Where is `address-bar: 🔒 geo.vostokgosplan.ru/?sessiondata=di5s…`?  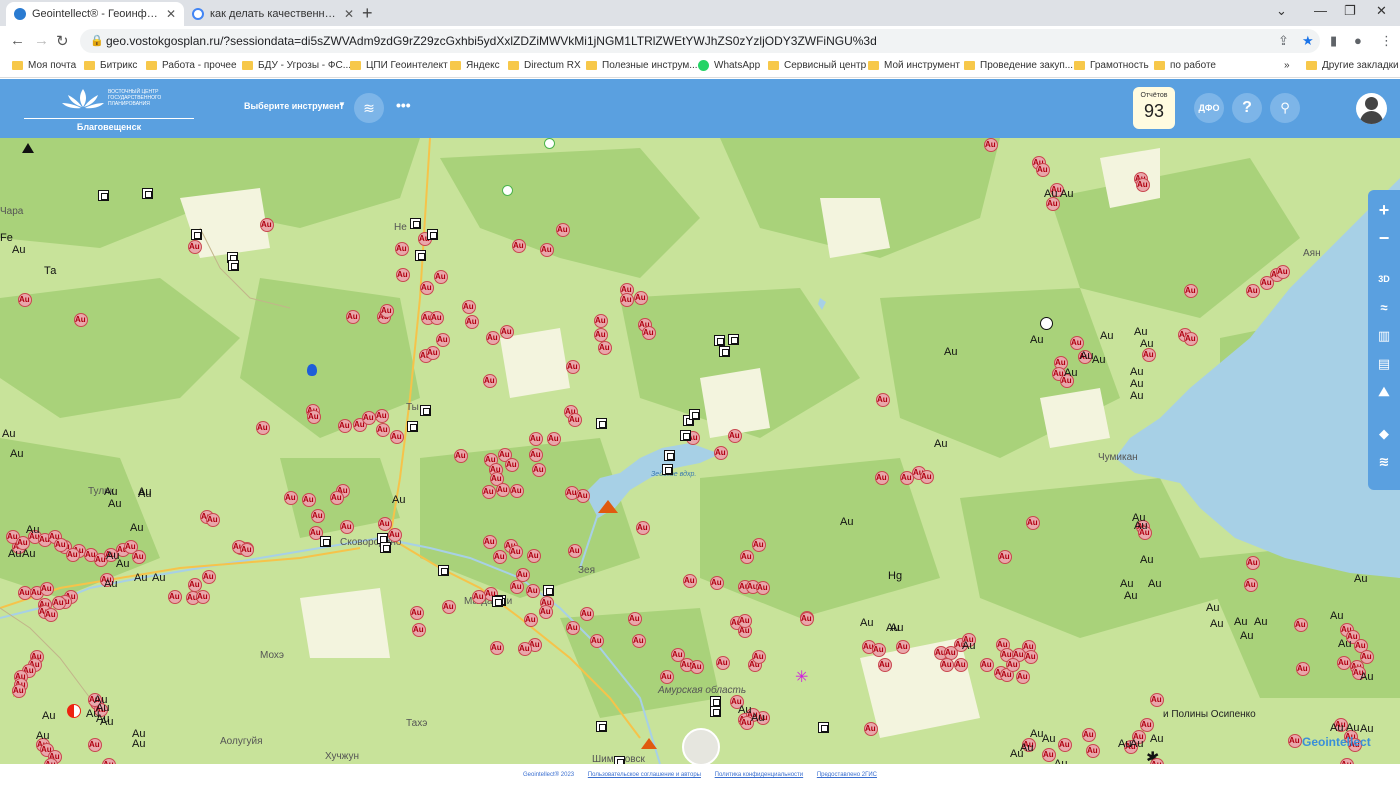
address-bar: 🔒 geo.vostokgosplan.ru/?sessiondata=di5s… is located at coordinates (700, 41).